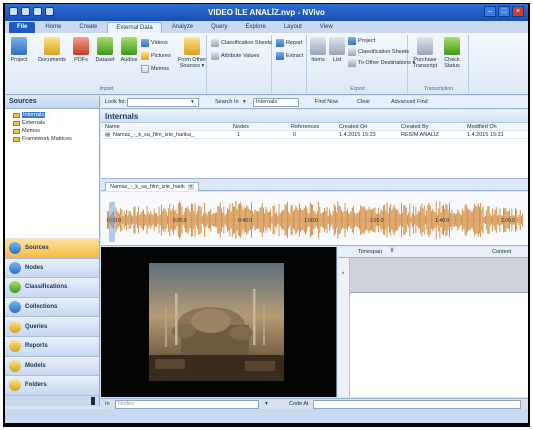 This screenshot has width=533, height=430. Describe the element at coordinates (155, 69) in the screenshot. I see `memos-button: Memos` at that location.